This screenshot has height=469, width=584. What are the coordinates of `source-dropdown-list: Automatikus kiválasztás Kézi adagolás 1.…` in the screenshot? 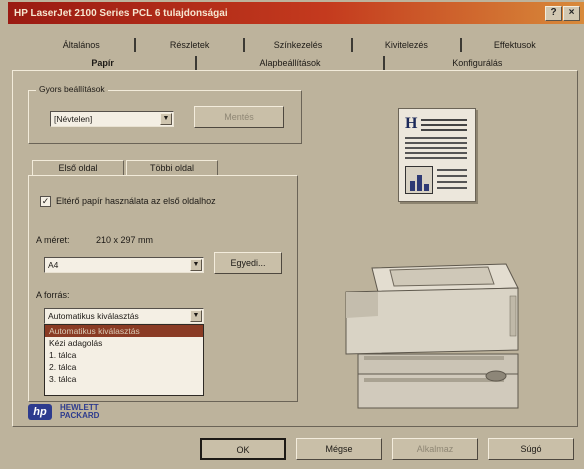 It's located at (124, 360).